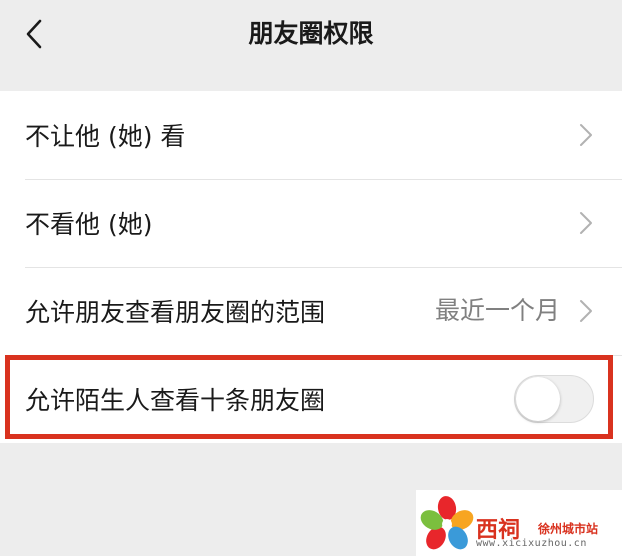  What do you see at coordinates (538, 399) in the screenshot?
I see `toggle-knob` at bounding box center [538, 399].